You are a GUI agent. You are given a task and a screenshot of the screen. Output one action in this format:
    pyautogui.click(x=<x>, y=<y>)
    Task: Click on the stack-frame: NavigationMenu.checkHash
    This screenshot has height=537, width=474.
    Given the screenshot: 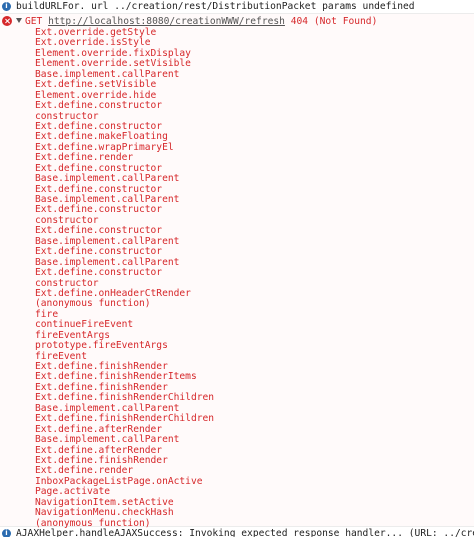 What is the action you would take?
    pyautogui.click(x=104, y=513)
    